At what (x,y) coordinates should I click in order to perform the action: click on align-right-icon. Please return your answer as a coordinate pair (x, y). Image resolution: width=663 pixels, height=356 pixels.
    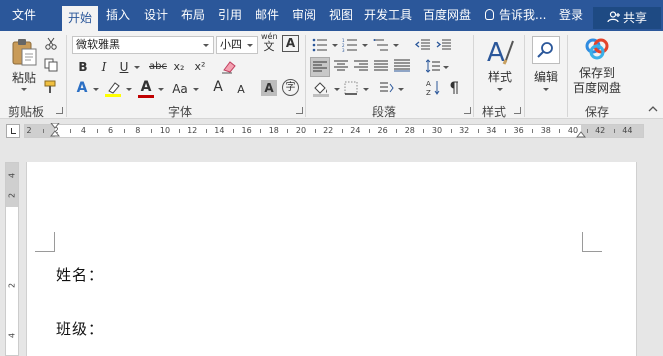
    Looking at the image, I should click on (361, 66).